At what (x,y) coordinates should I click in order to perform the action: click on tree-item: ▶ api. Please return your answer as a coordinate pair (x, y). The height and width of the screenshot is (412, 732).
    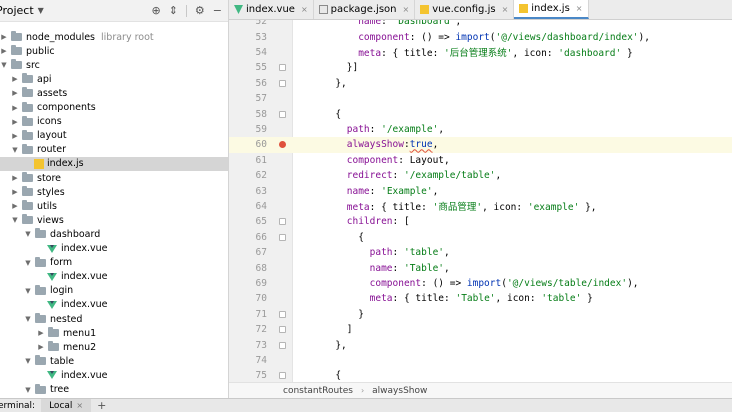
    Looking at the image, I should click on (114, 79).